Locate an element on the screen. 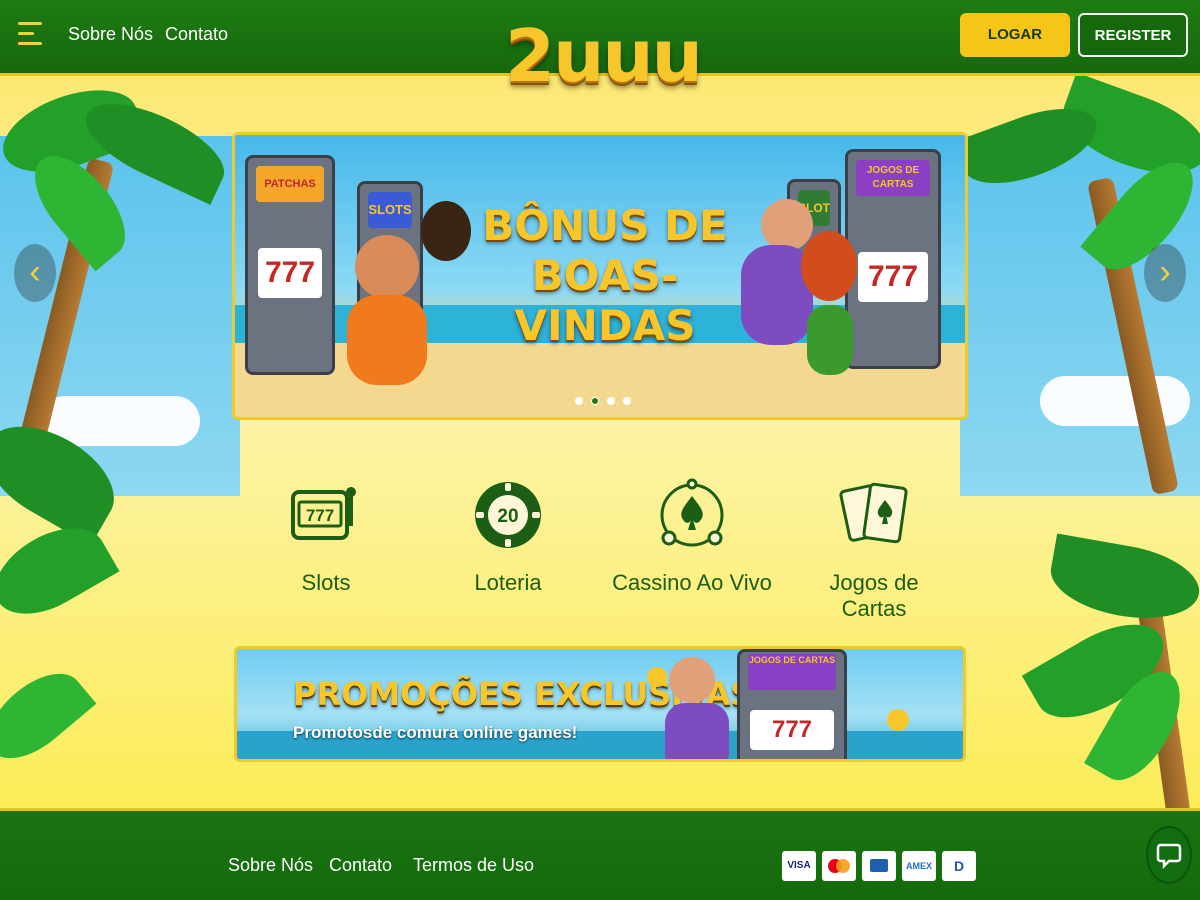 The image size is (1200, 900). category-loteria: 20 Loteria is located at coordinates (508, 537).